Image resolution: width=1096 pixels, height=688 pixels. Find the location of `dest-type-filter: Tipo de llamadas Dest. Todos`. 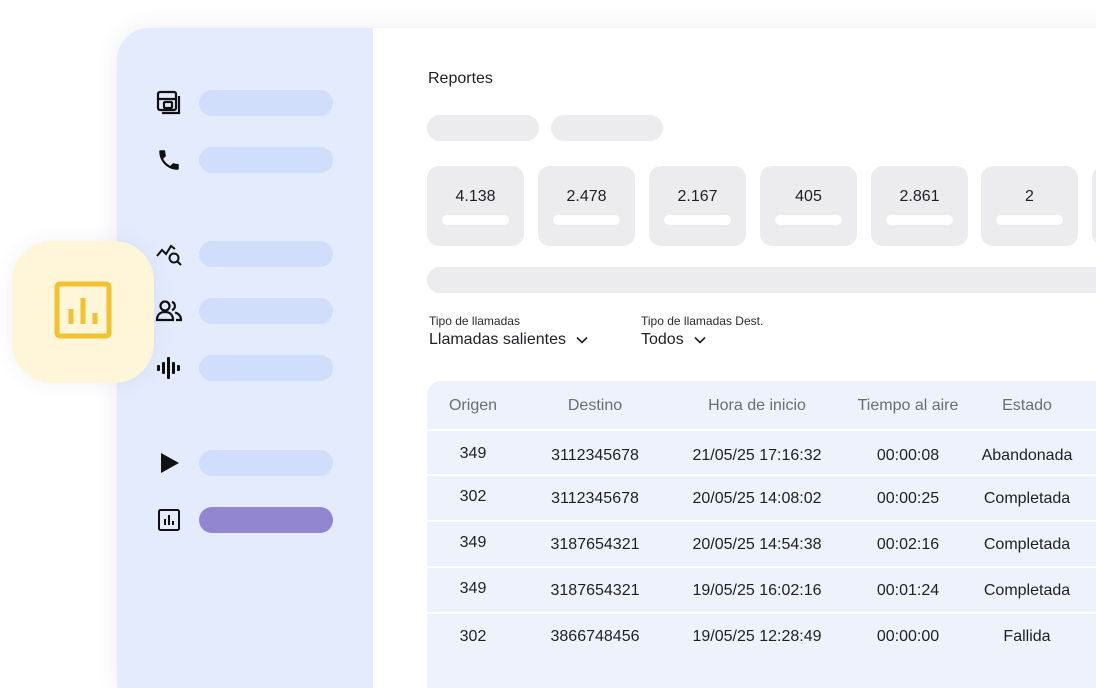

dest-type-filter: Tipo de llamadas Dest. Todos is located at coordinates (702, 331).